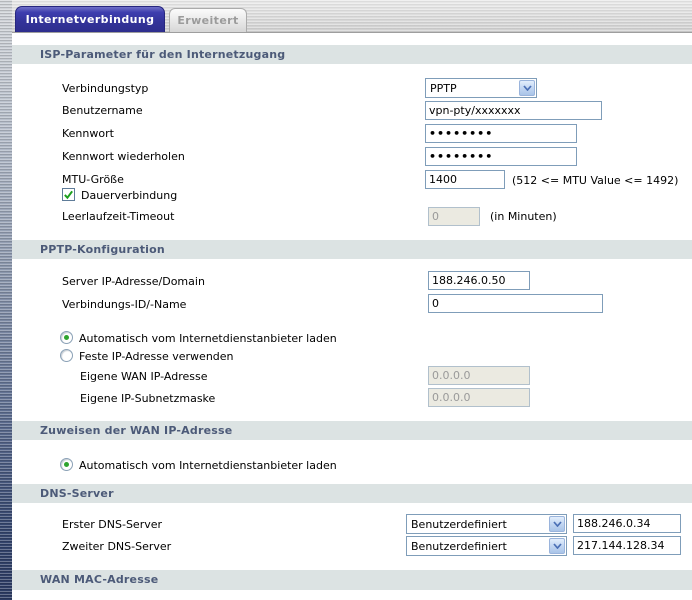 The width and height of the screenshot is (692, 600). I want to click on connection-id-label: Verbindungs-ID/-Name, so click(124, 304).